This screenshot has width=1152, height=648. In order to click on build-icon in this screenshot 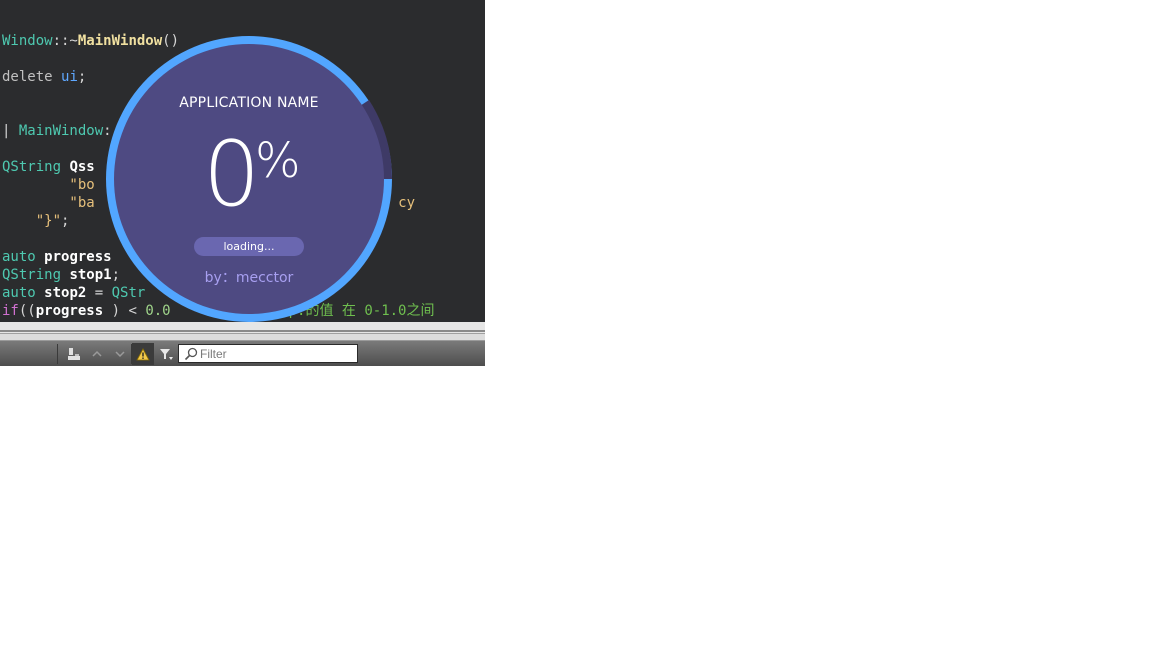, I will do `click(74, 354)`.